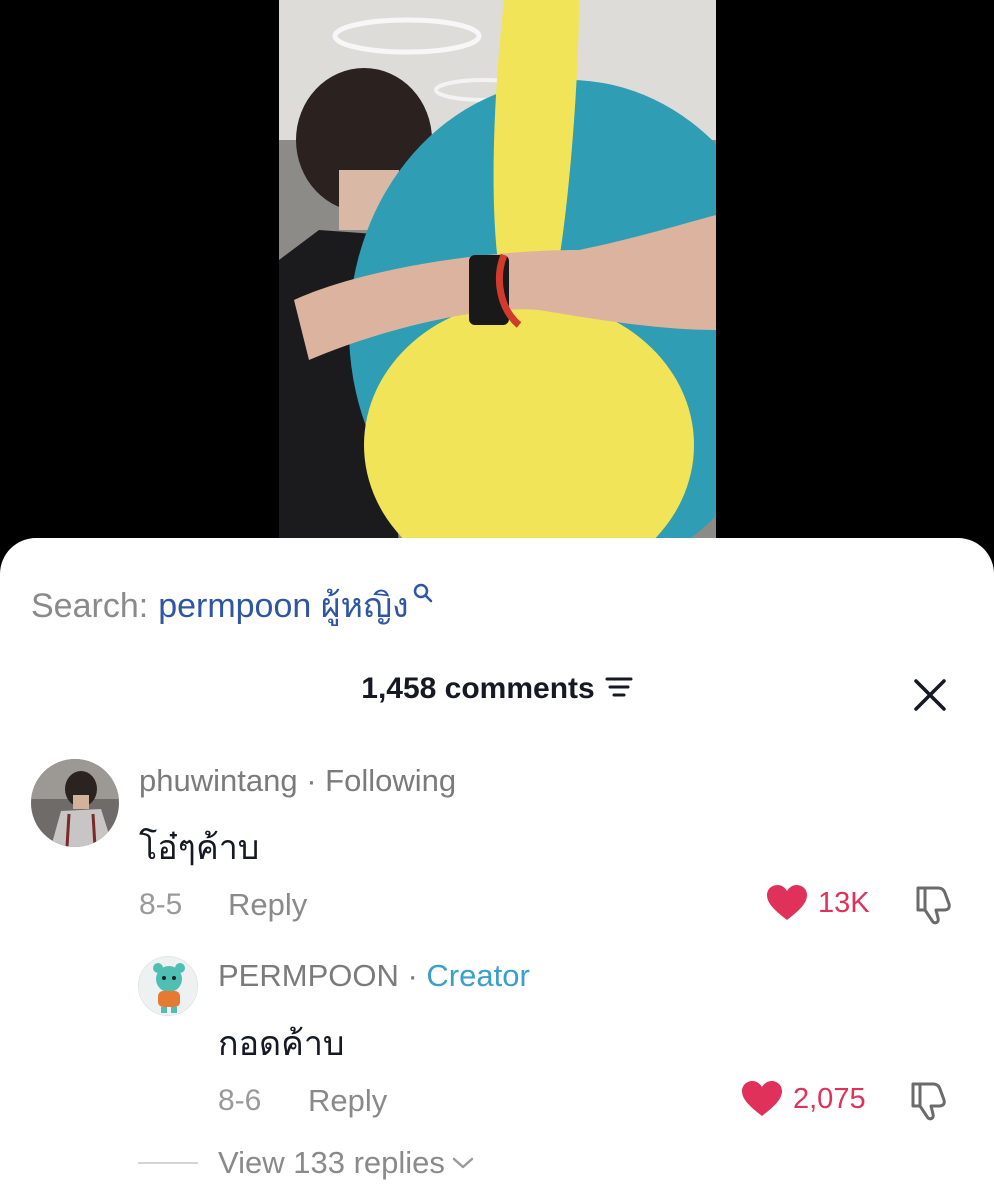 This screenshot has height=1200, width=994. I want to click on search-icon, so click(423, 592).